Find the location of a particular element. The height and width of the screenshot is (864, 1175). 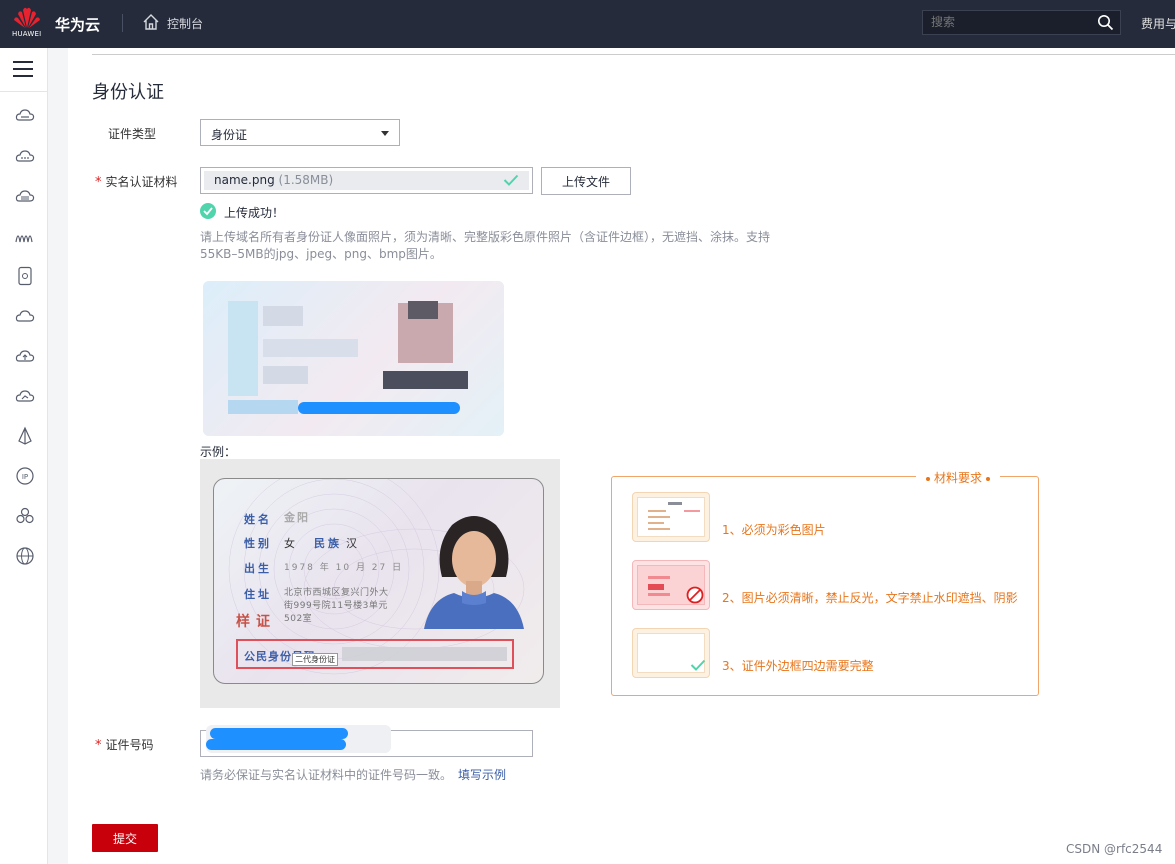

globe-icon is located at coordinates (25, 556).